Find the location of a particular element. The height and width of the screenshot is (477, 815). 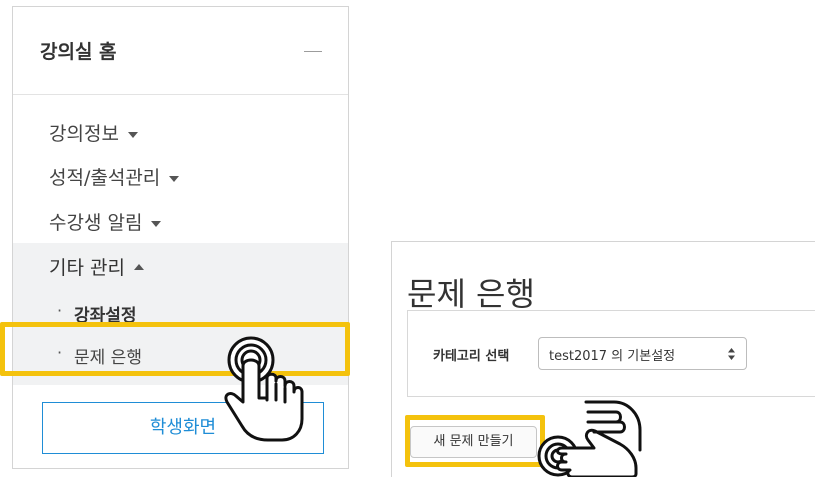

category-select-value: test2017 의 기본설정 is located at coordinates (612, 356).